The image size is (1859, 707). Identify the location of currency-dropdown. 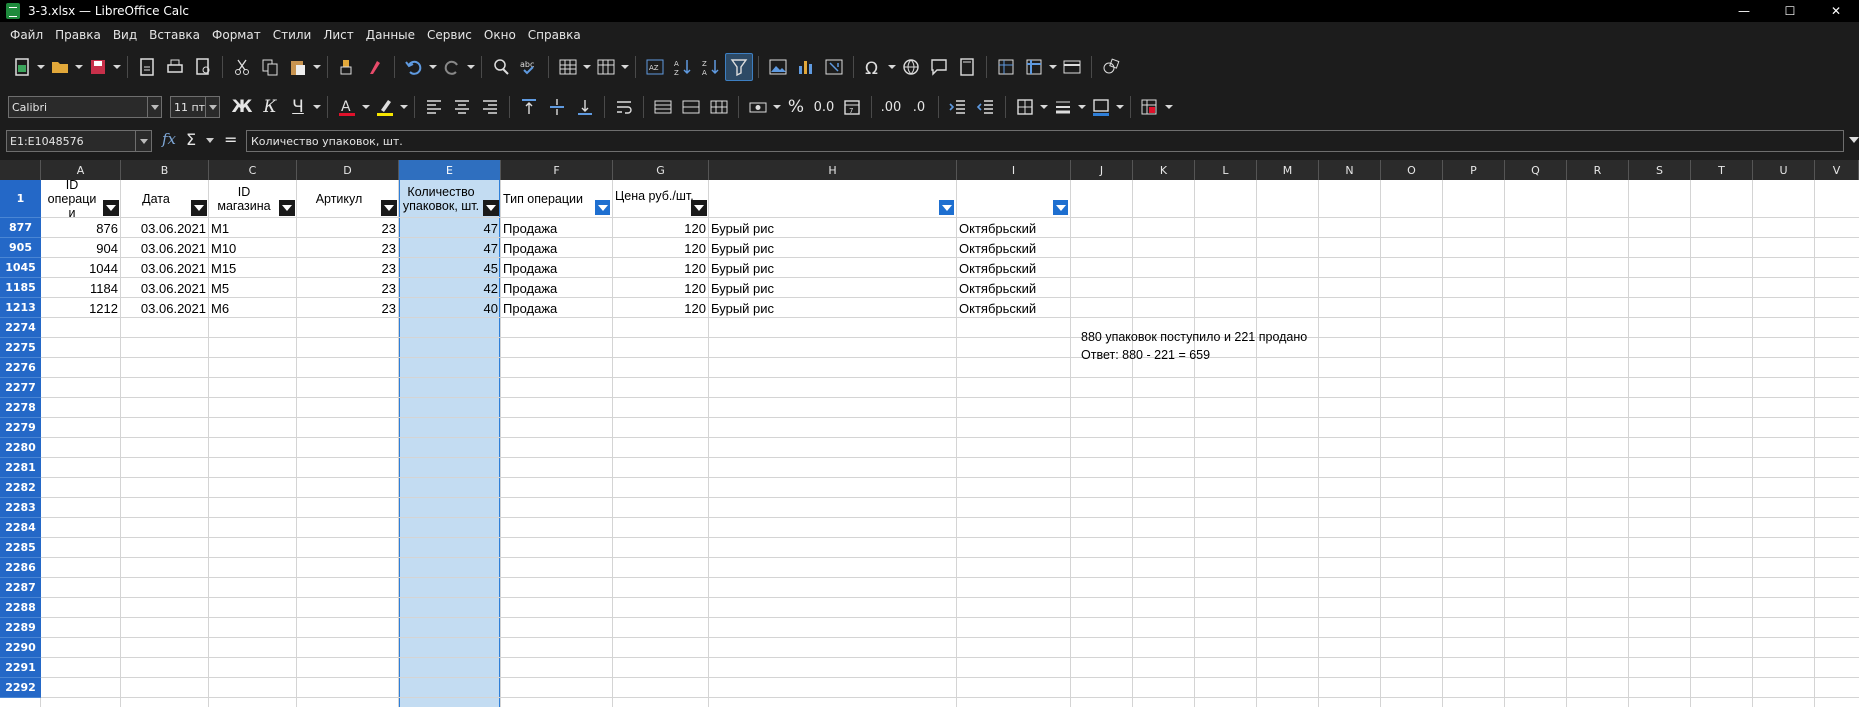
(777, 107).